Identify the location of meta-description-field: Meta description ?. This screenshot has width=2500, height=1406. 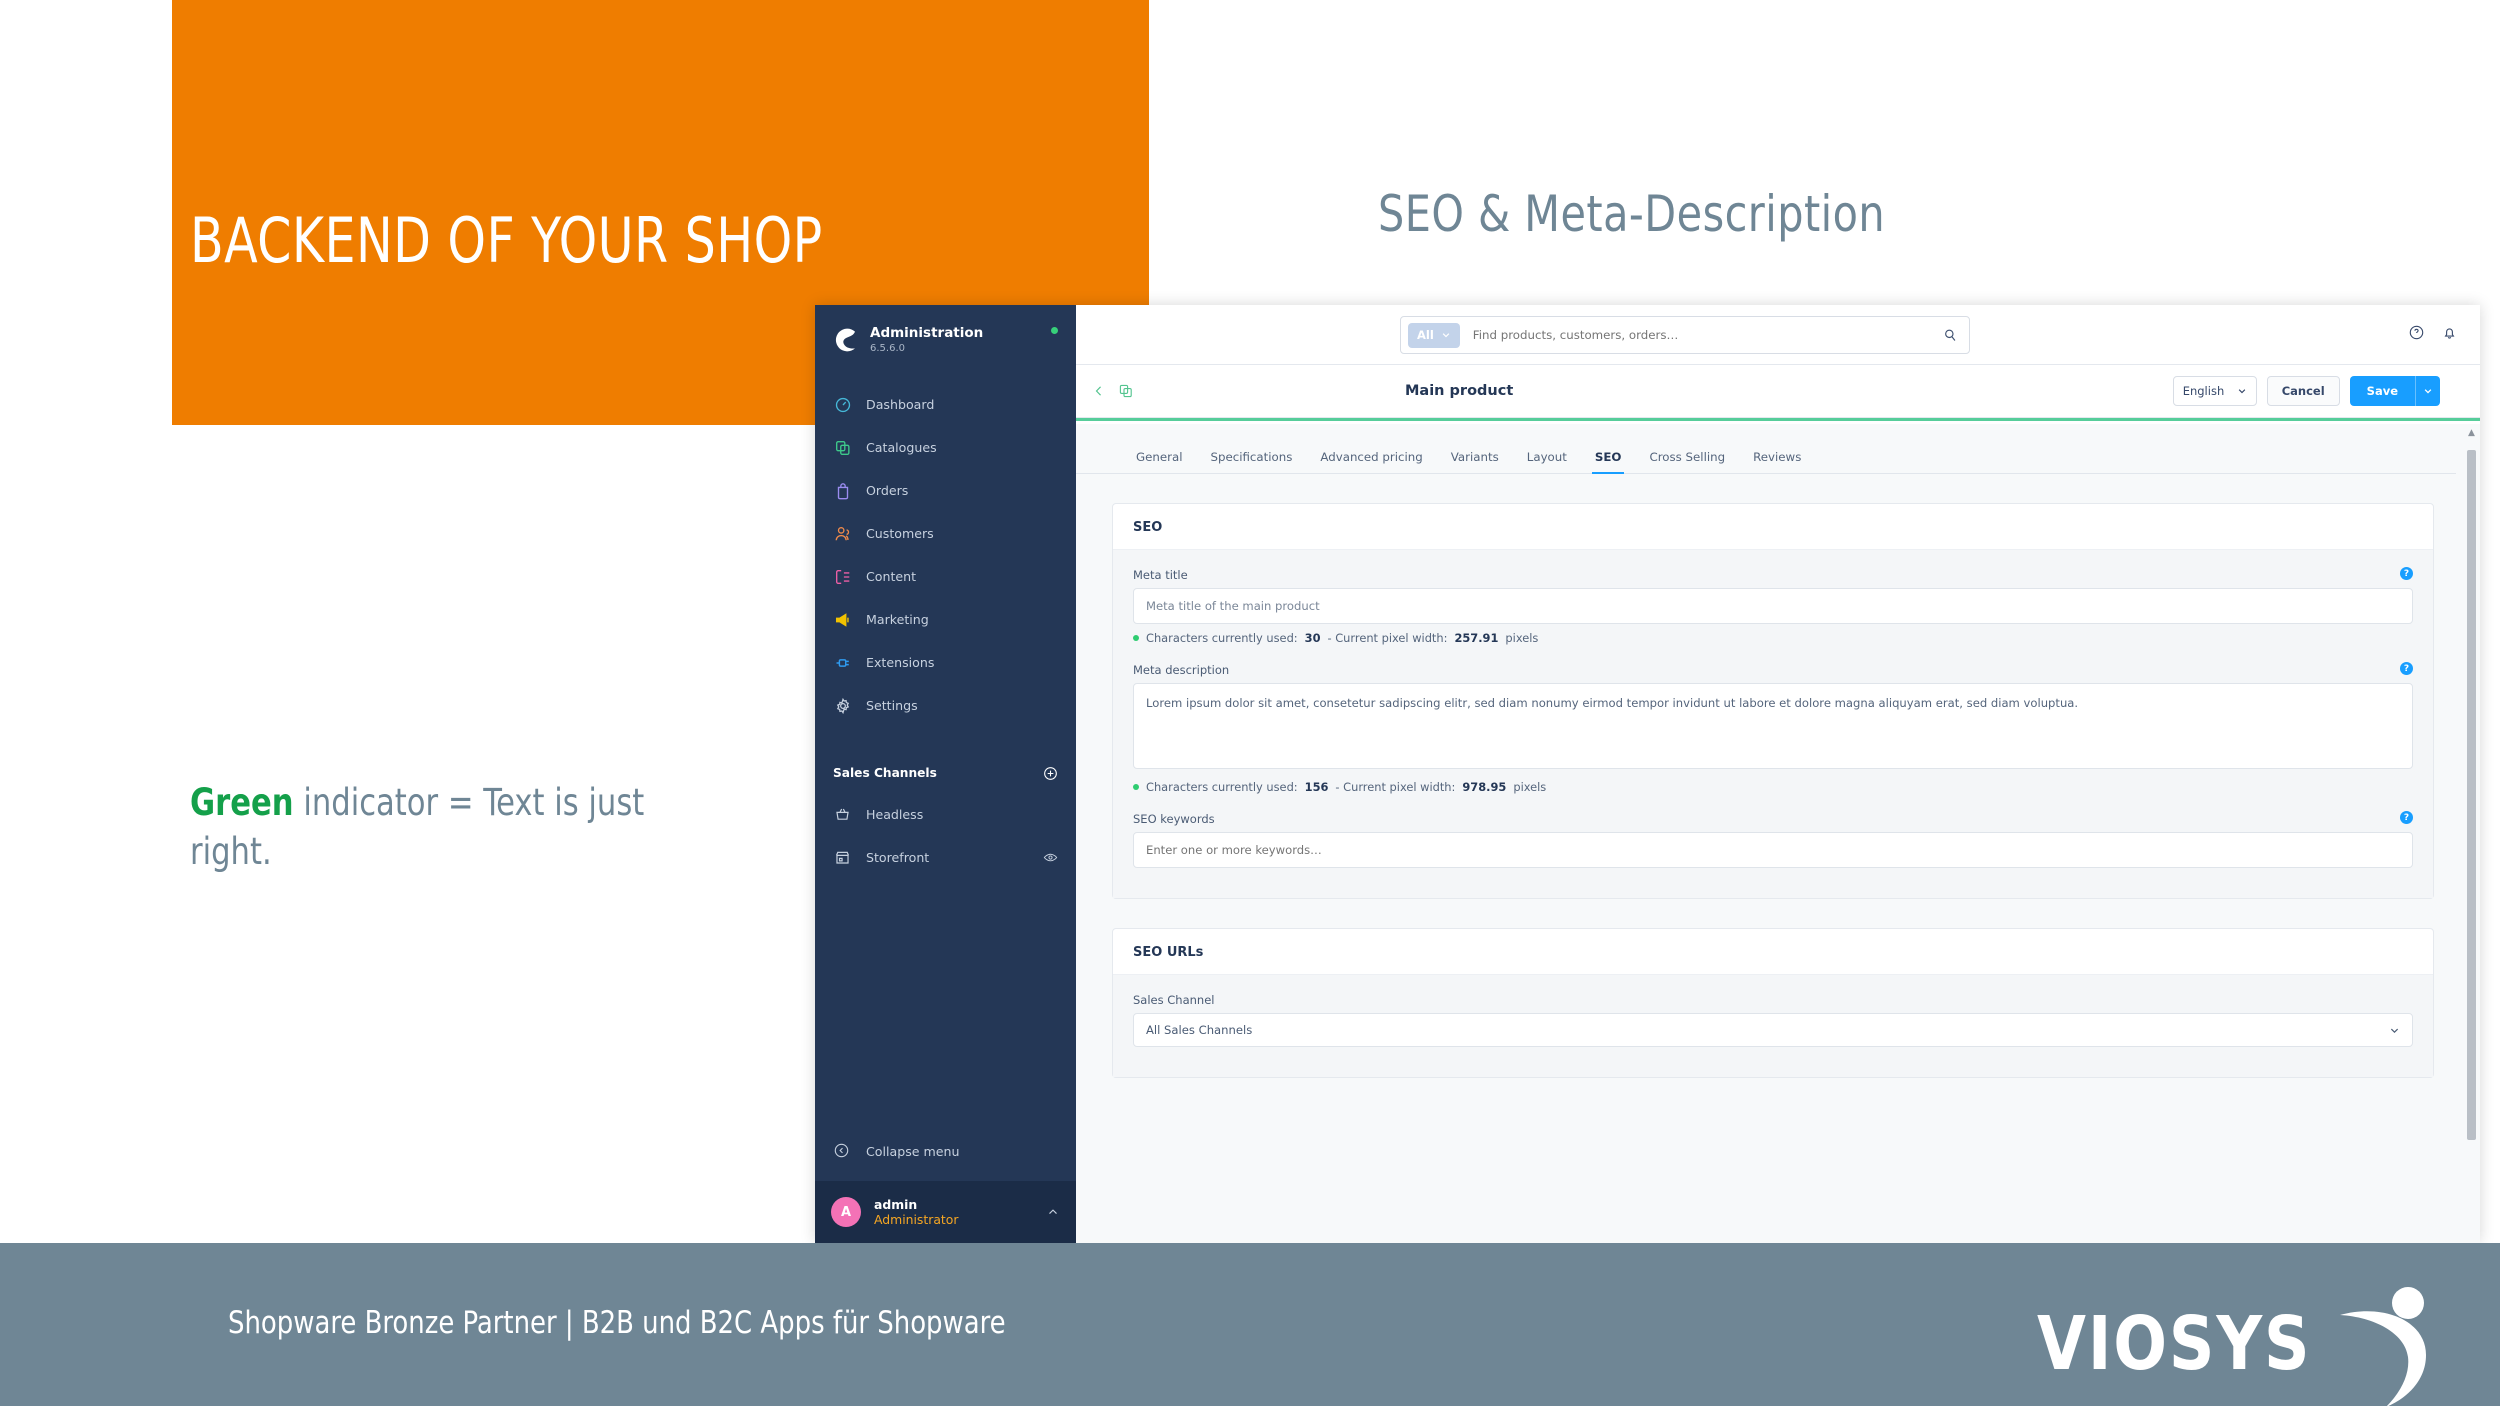
(1773, 717).